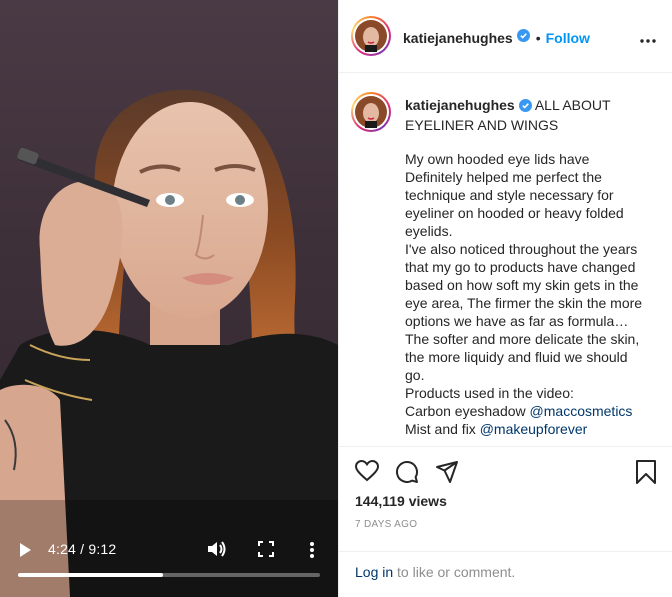 This screenshot has height=597, width=672. What do you see at coordinates (467, 411) in the screenshot?
I see `product-line-1-text: Carbon eyeshadow` at bounding box center [467, 411].